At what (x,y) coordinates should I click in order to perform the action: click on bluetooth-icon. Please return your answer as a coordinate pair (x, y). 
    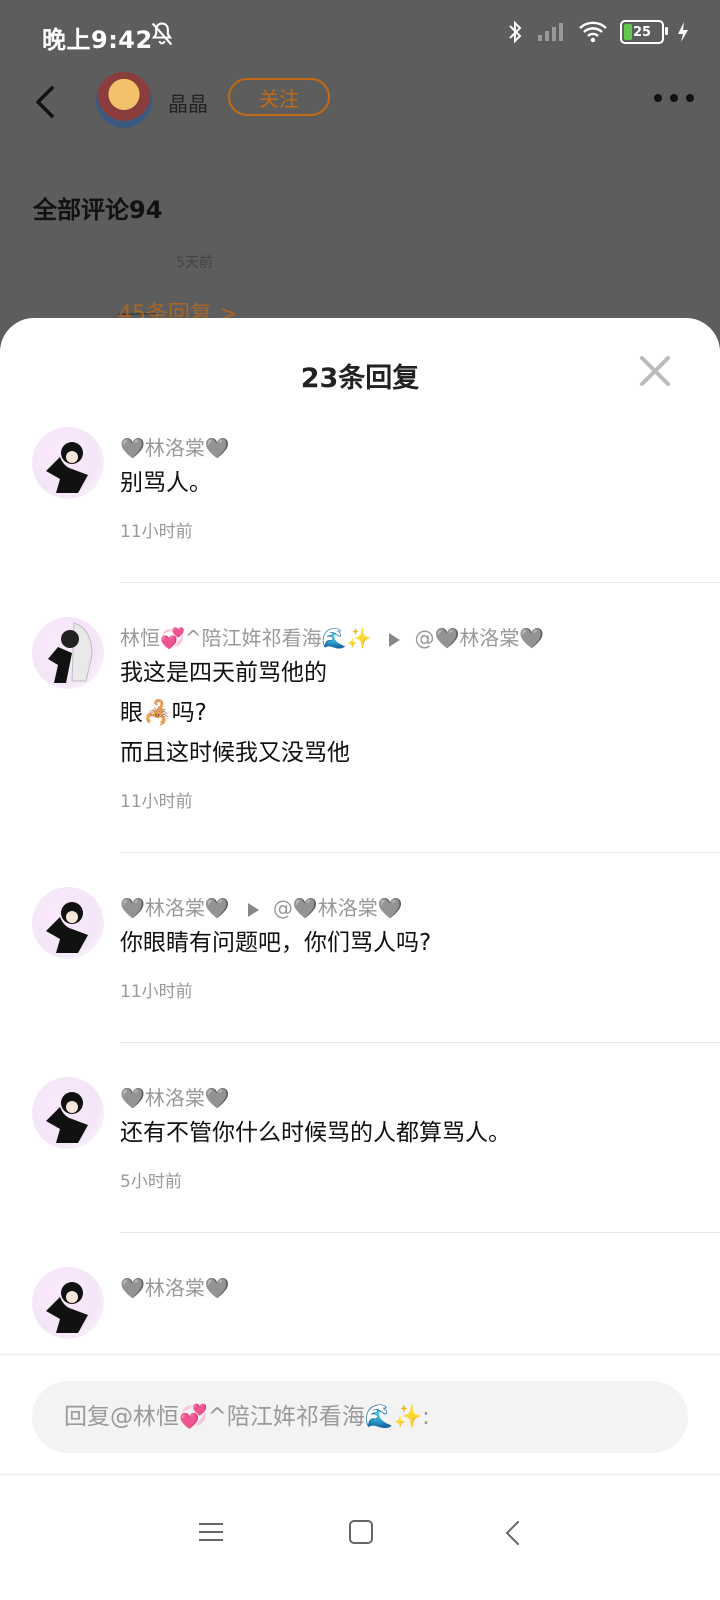
    Looking at the image, I should click on (515, 32).